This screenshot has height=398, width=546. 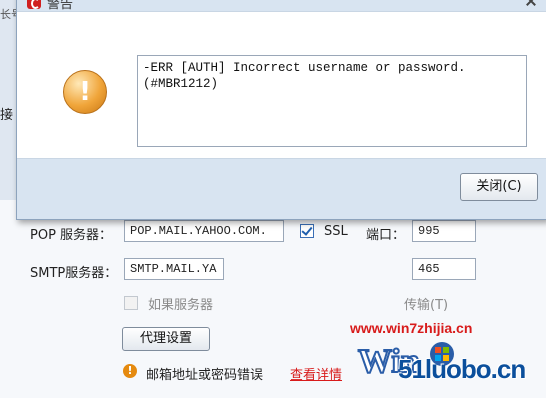 I want to click on pop-server-input: POP.MAIL.YAHOO.COM., so click(x=204, y=231).